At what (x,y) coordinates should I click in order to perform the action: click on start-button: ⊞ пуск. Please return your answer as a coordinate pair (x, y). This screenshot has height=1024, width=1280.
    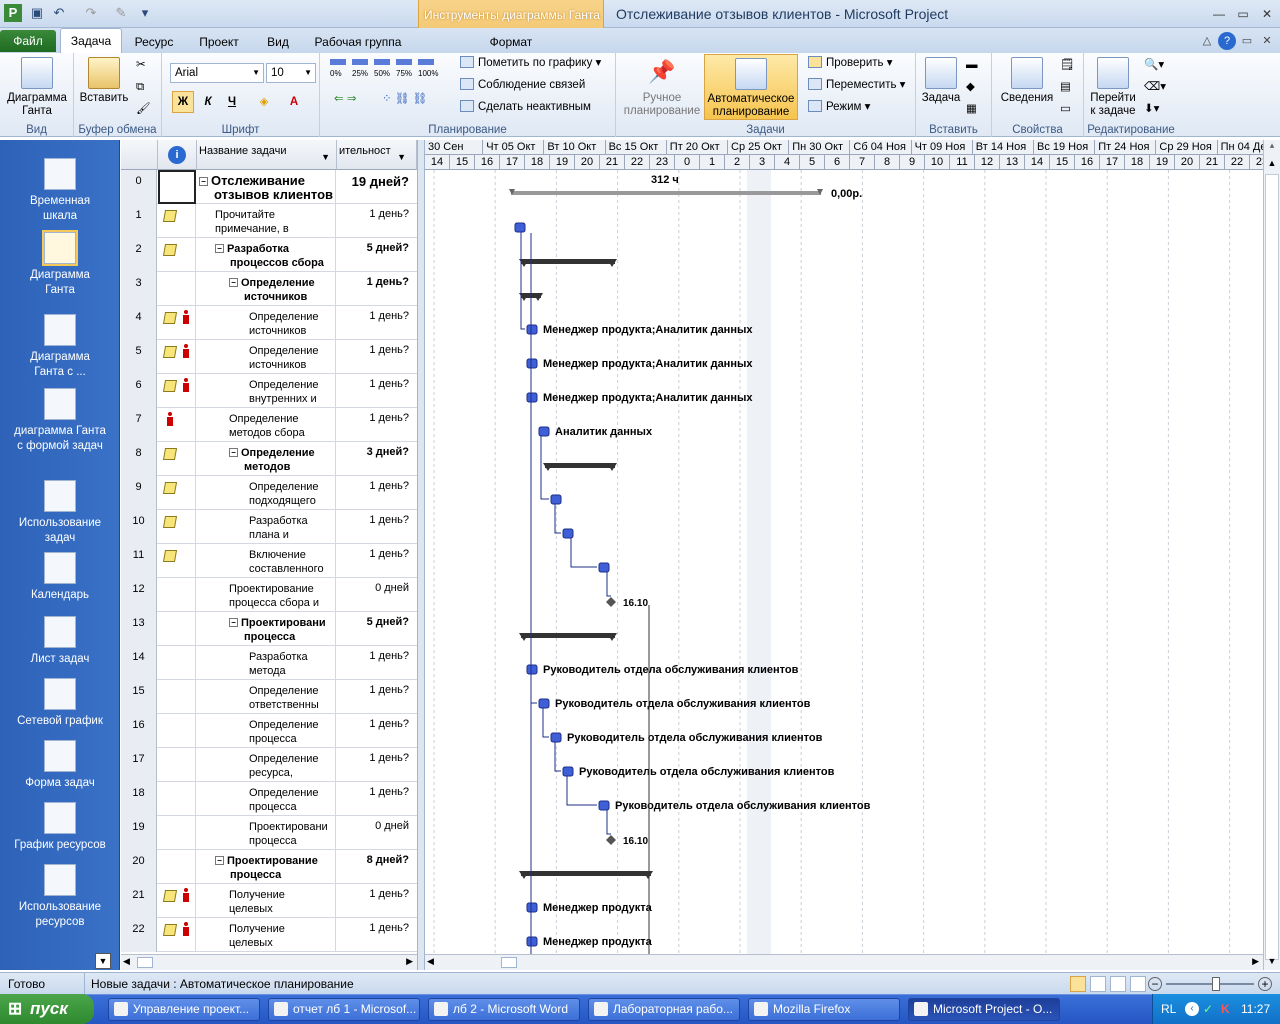
    Looking at the image, I should click on (47, 1009).